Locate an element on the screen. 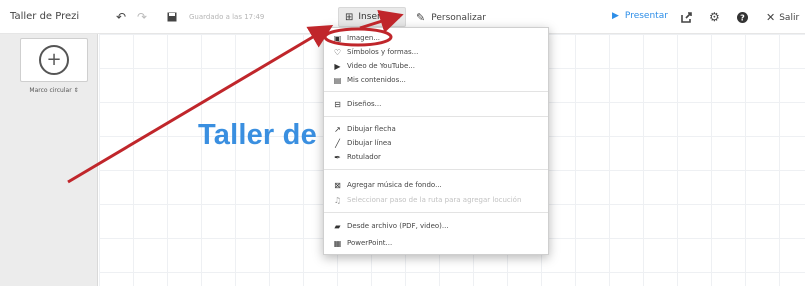 This screenshot has width=805, height=286. saved-status: Guardado a las 17:49 is located at coordinates (227, 17).